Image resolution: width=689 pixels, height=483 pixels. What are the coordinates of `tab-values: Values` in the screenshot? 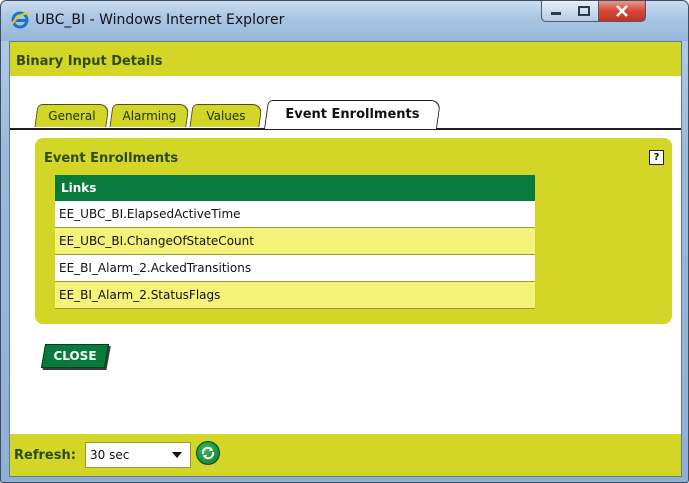 It's located at (226, 115).